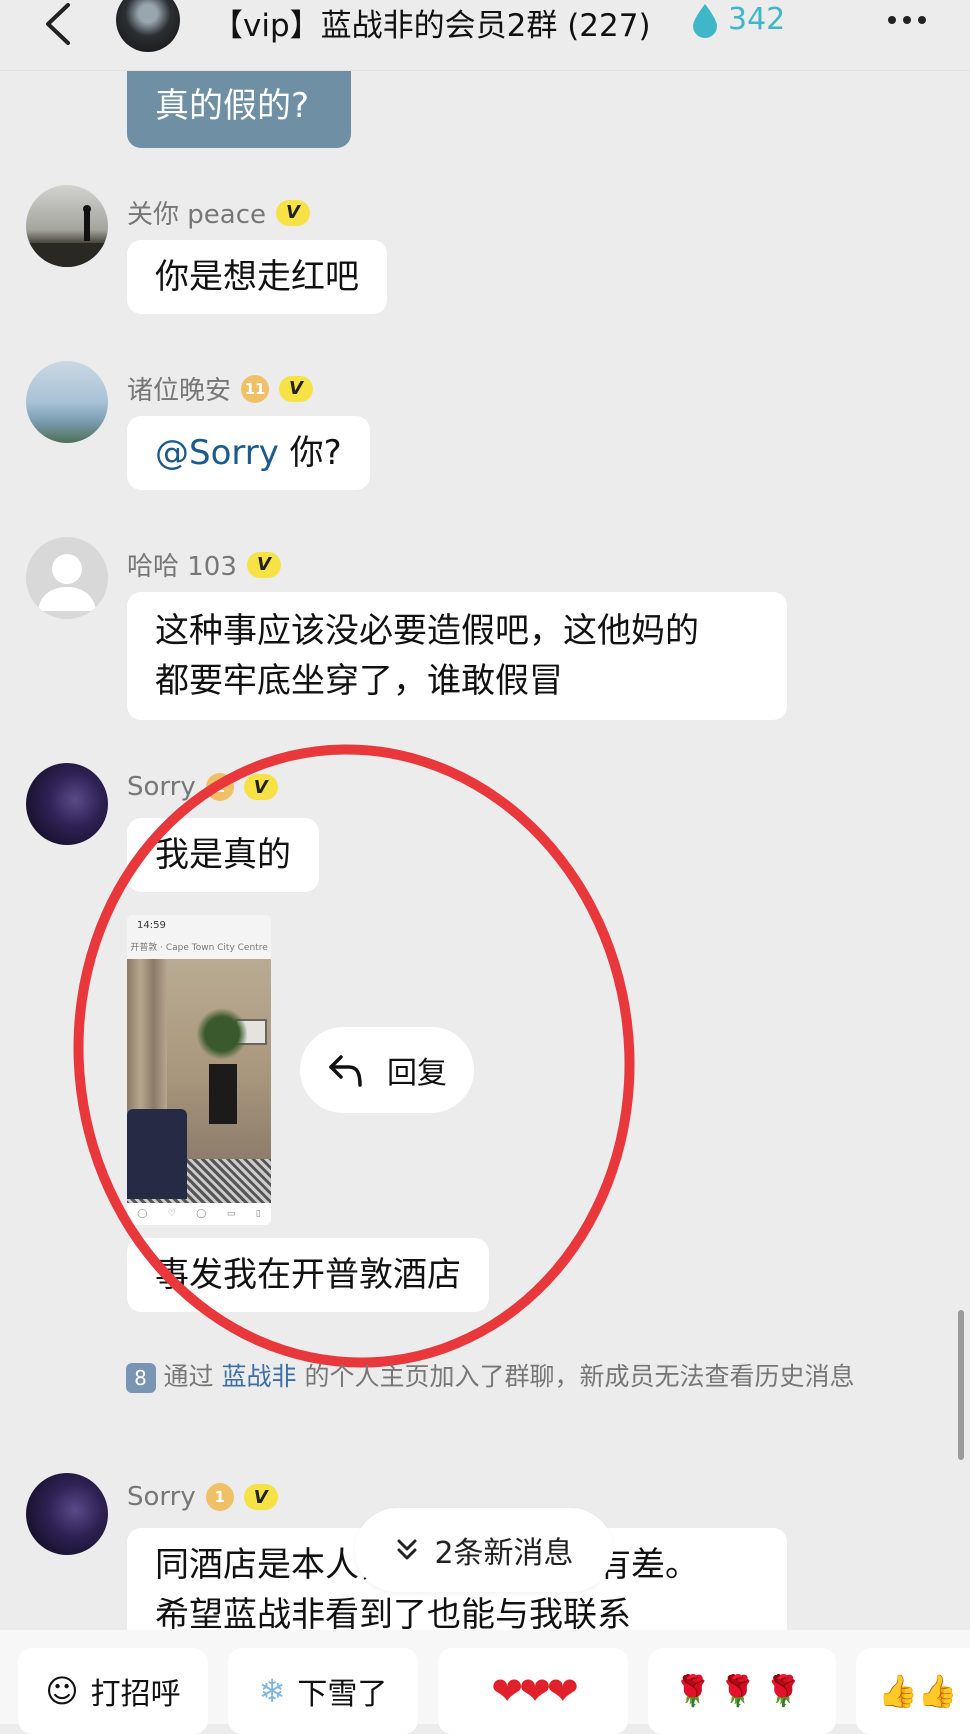  Describe the element at coordinates (67, 236) in the screenshot. I see `silhouette-graphic` at that location.